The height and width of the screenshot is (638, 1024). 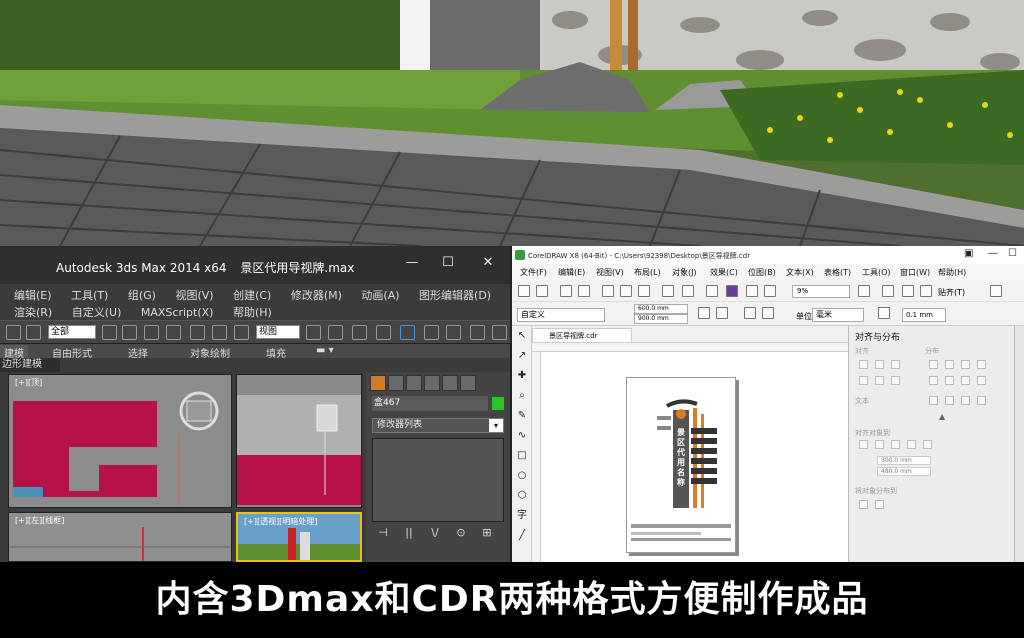 I want to click on menu-rendering: 渲染(R), so click(x=33, y=312).